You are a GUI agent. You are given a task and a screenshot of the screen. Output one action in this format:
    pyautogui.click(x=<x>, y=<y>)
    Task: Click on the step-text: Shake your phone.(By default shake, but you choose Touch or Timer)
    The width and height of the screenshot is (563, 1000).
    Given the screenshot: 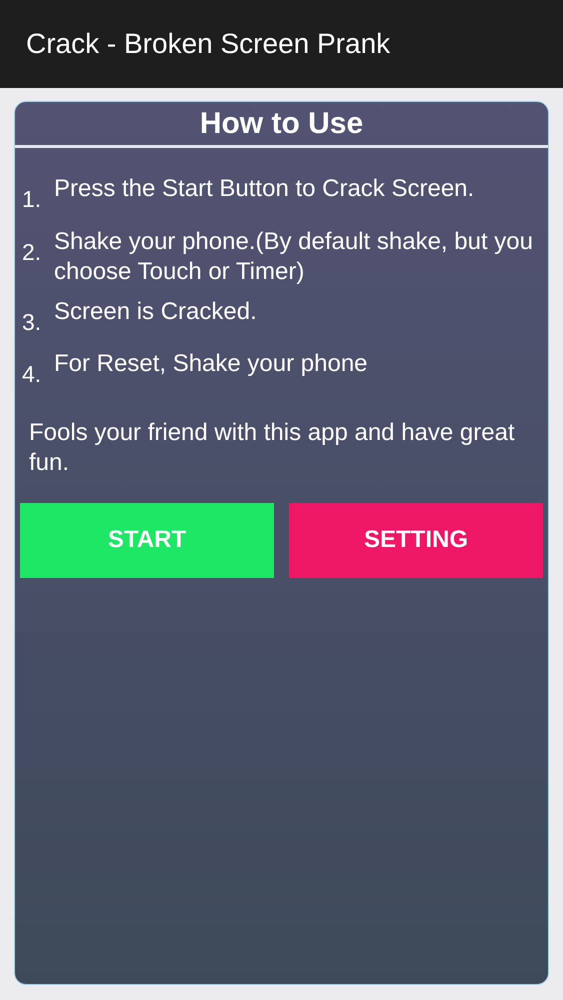 What is the action you would take?
    pyautogui.click(x=294, y=256)
    